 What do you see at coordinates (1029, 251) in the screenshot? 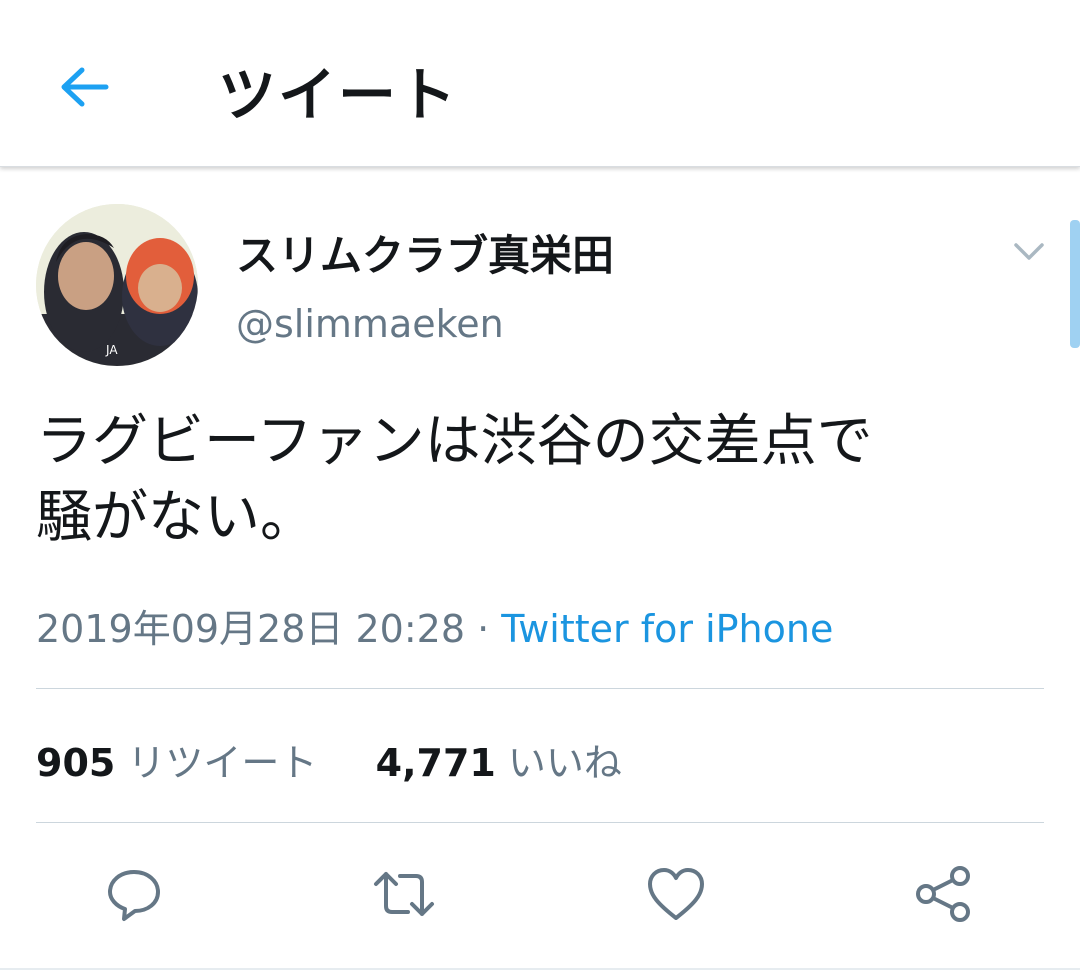
I see `chevron-down-icon` at bounding box center [1029, 251].